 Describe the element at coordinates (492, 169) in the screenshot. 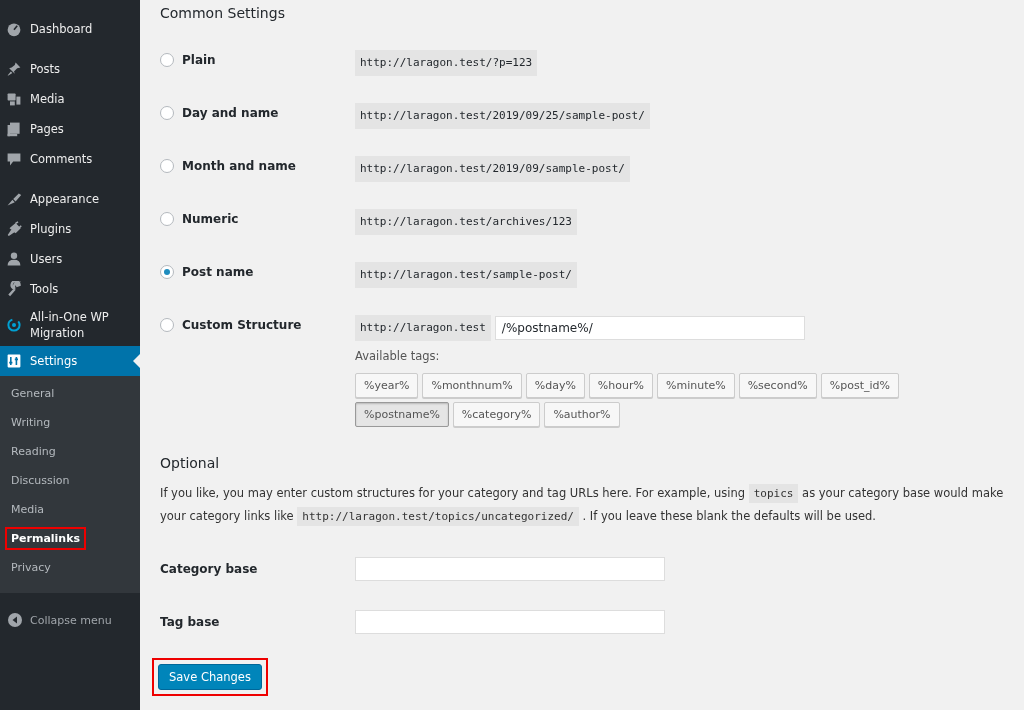

I see `url-example: http://laragon.test/2019/09/sample-post/` at that location.